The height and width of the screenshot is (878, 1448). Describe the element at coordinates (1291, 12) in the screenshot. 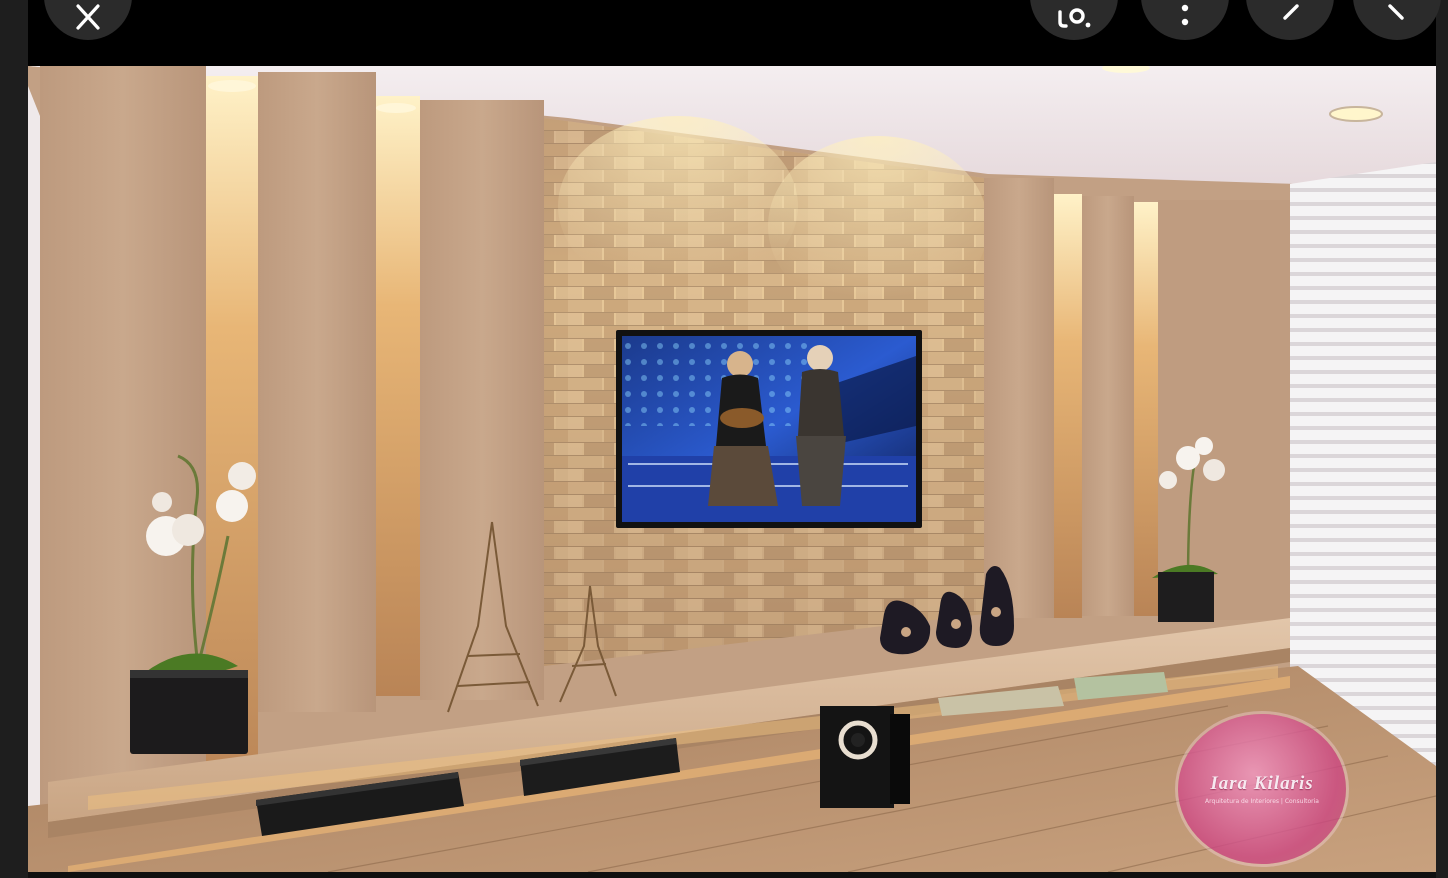

I see `chevron-left-icon` at that location.